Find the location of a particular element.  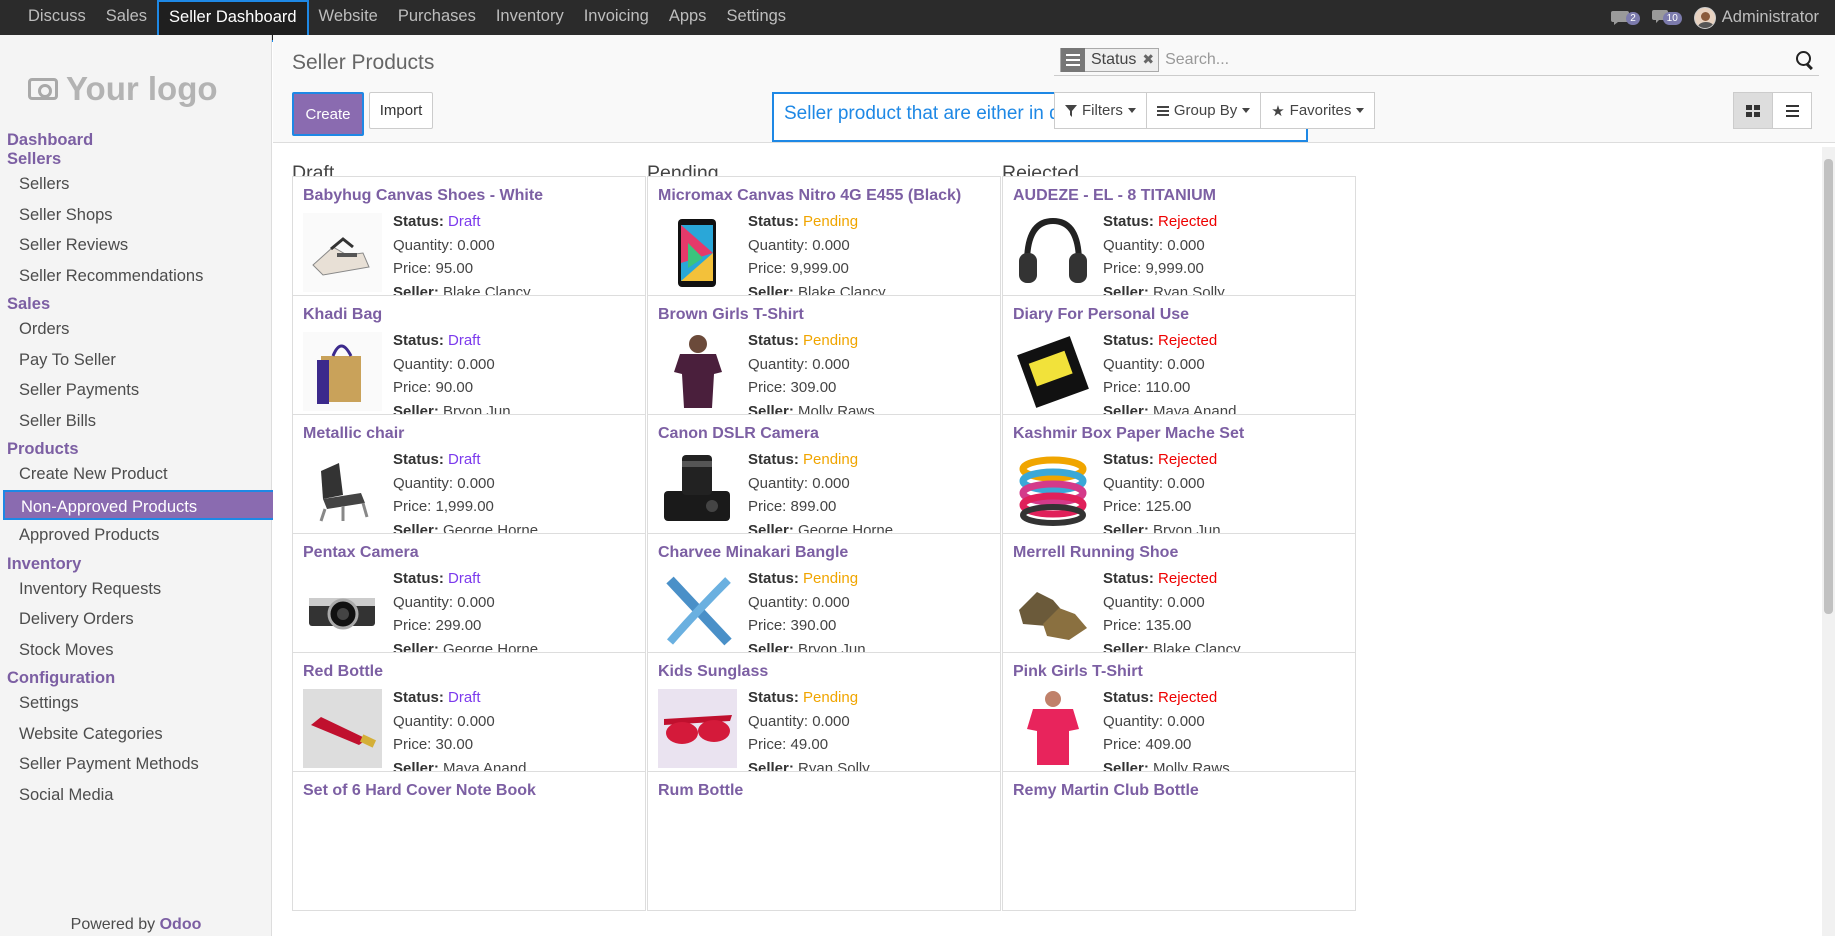

sidebar-item-seller-payments: Seller Payments is located at coordinates (136, 390).